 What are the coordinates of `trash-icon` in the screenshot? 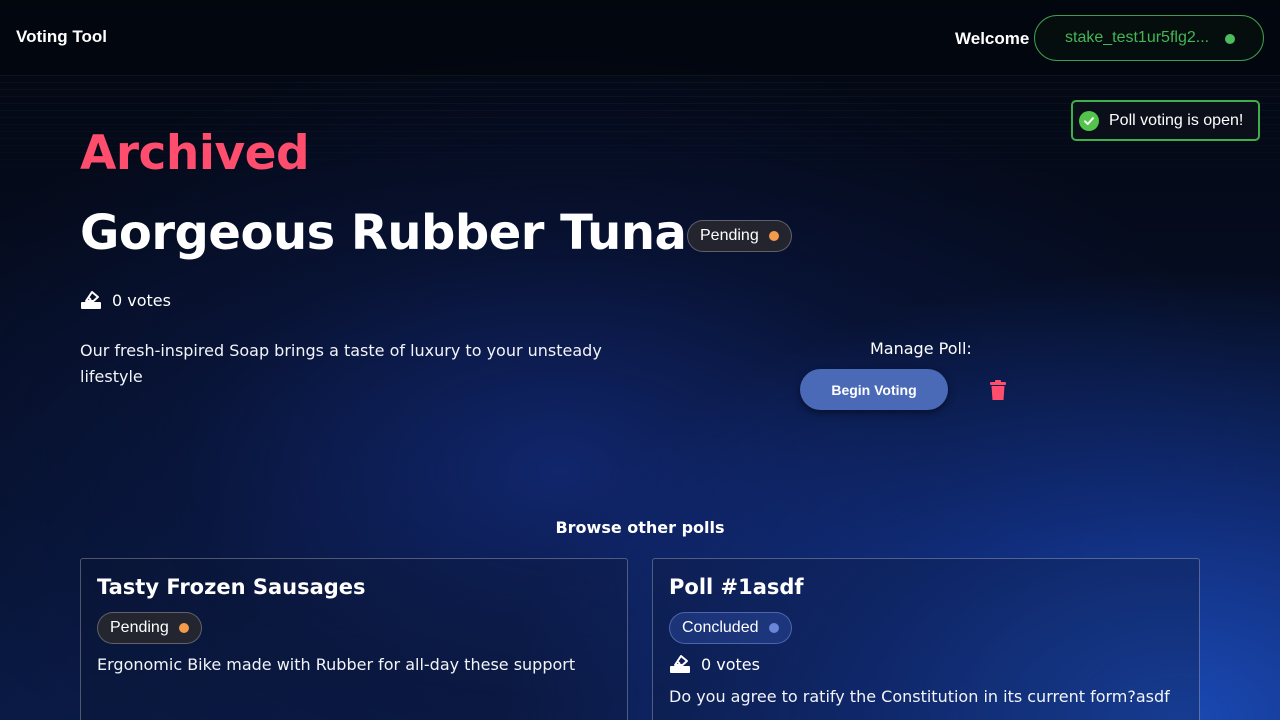 It's located at (998, 390).